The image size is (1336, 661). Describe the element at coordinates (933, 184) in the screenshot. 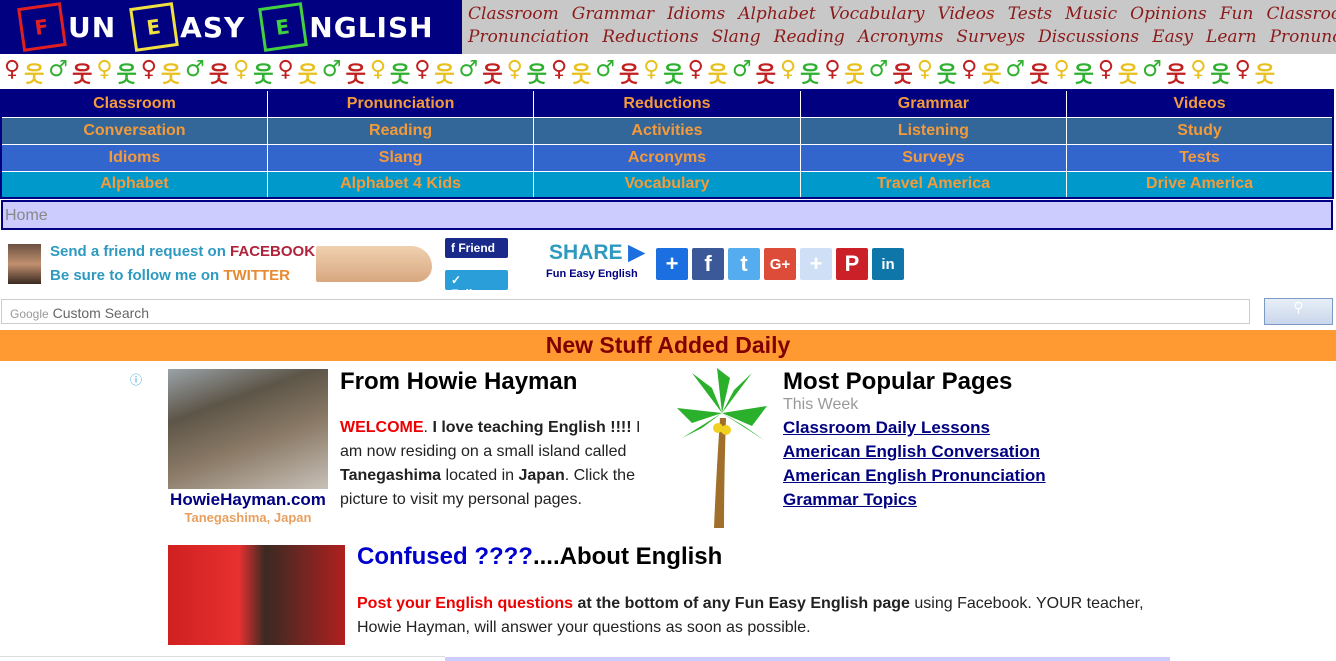

I see `nav-link: Travel America` at that location.